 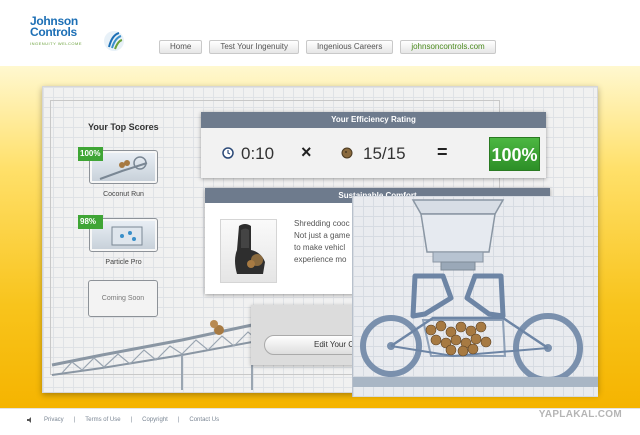 I want to click on particle-pro-score-badge: 98%, so click(x=90, y=222).